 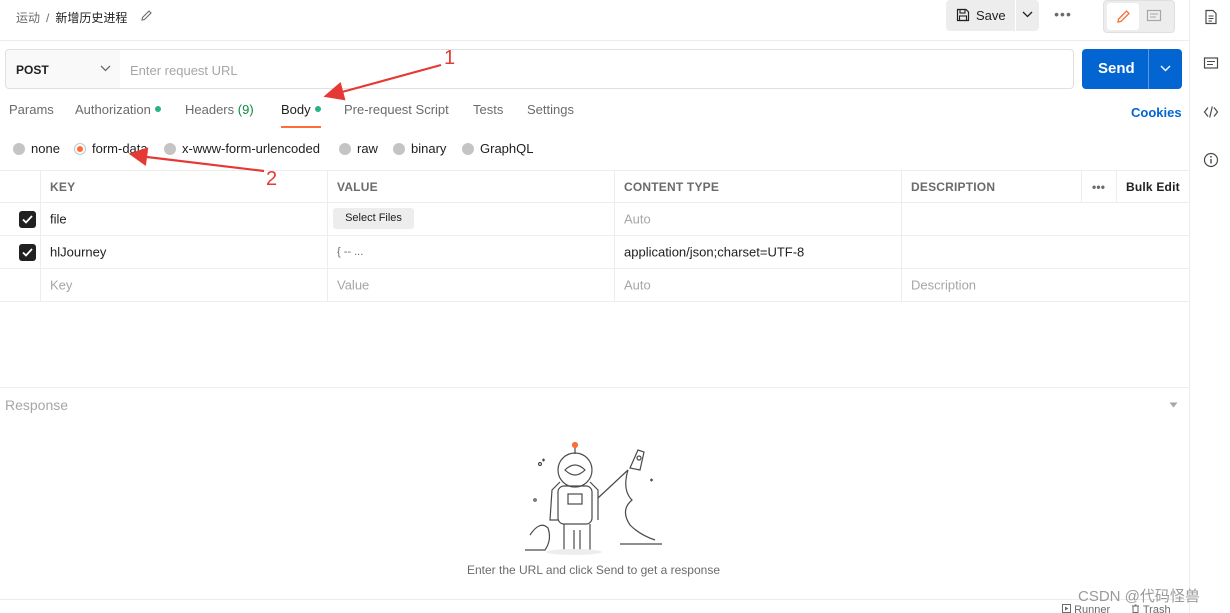 What do you see at coordinates (63, 69) in the screenshot?
I see `method-select: POST` at bounding box center [63, 69].